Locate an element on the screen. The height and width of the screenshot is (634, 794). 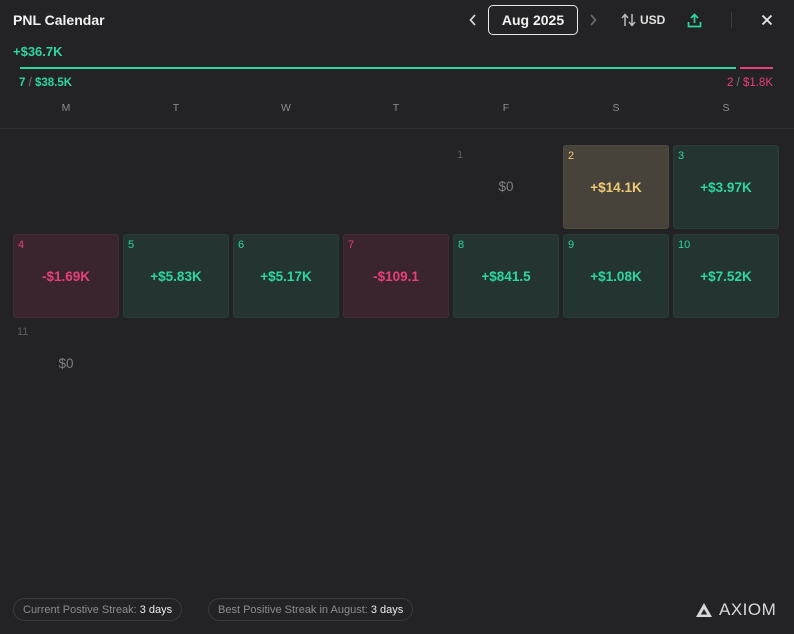
calendar-day-2: 2 +$14.1K is located at coordinates (616, 187).